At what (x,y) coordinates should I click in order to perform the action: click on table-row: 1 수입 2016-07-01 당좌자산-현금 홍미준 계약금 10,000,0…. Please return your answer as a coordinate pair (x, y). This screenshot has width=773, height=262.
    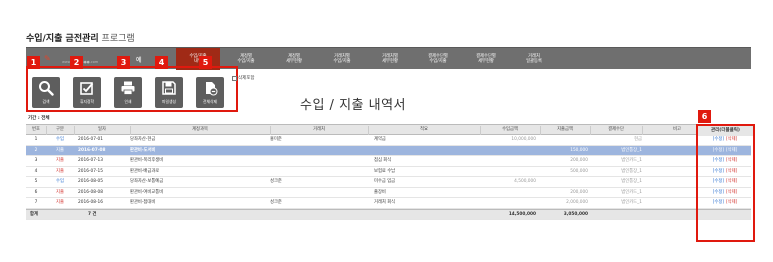
    Looking at the image, I should click on (388, 140).